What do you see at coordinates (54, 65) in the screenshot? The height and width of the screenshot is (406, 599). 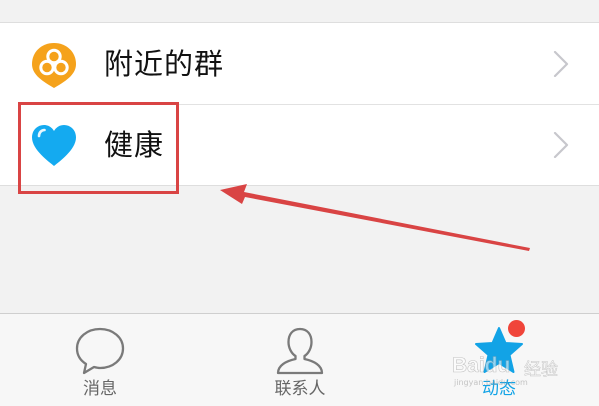 I see `group-location-icon` at bounding box center [54, 65].